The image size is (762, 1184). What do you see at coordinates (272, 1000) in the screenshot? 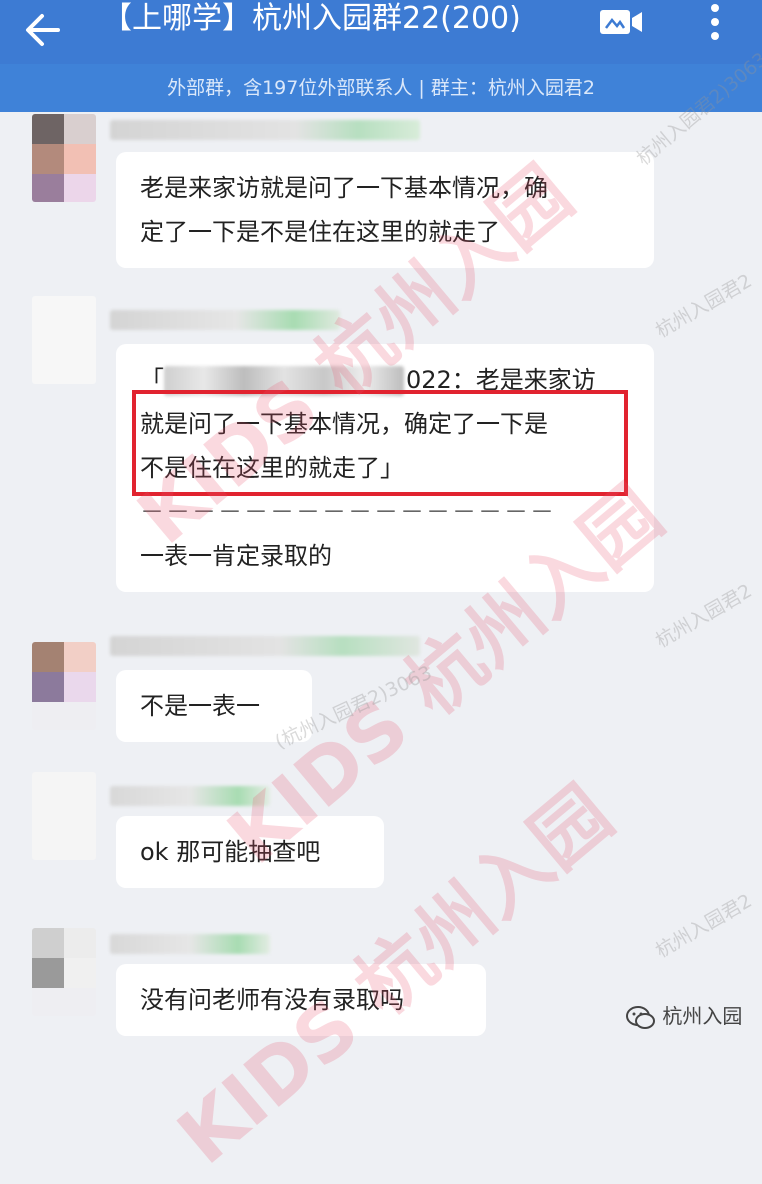
I see `message-text: 没有问老师有没有录取吗` at bounding box center [272, 1000].